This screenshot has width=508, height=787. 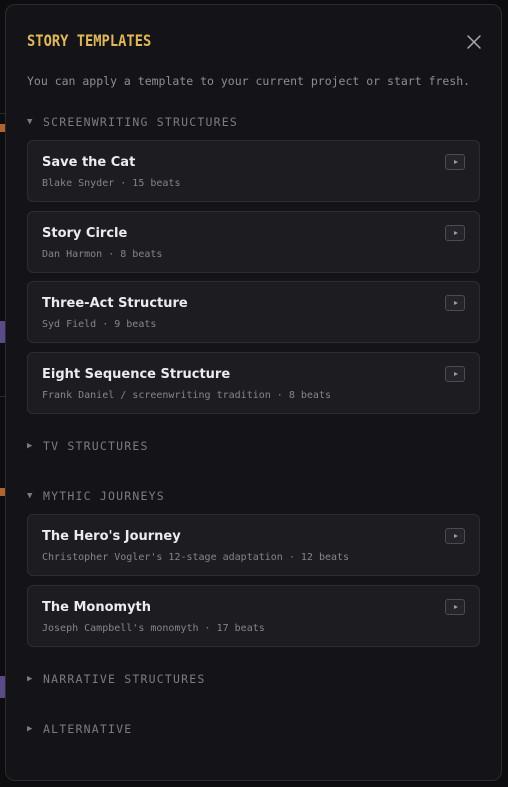 I want to click on close-icon, so click(x=474, y=42).